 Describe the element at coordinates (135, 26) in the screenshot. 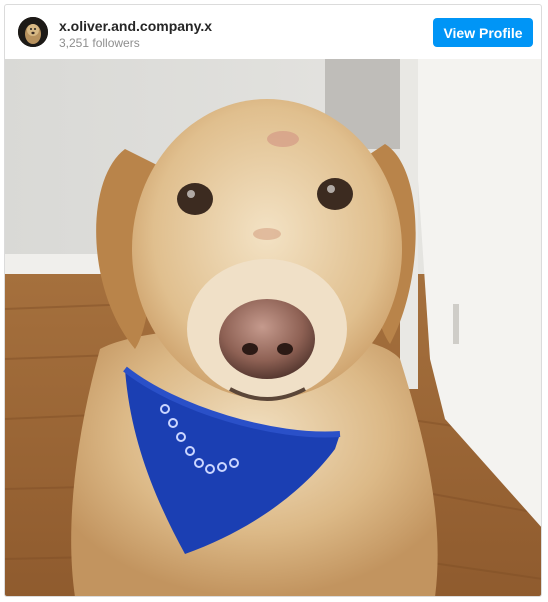

I see `username: x.oliver.and.company.x` at that location.